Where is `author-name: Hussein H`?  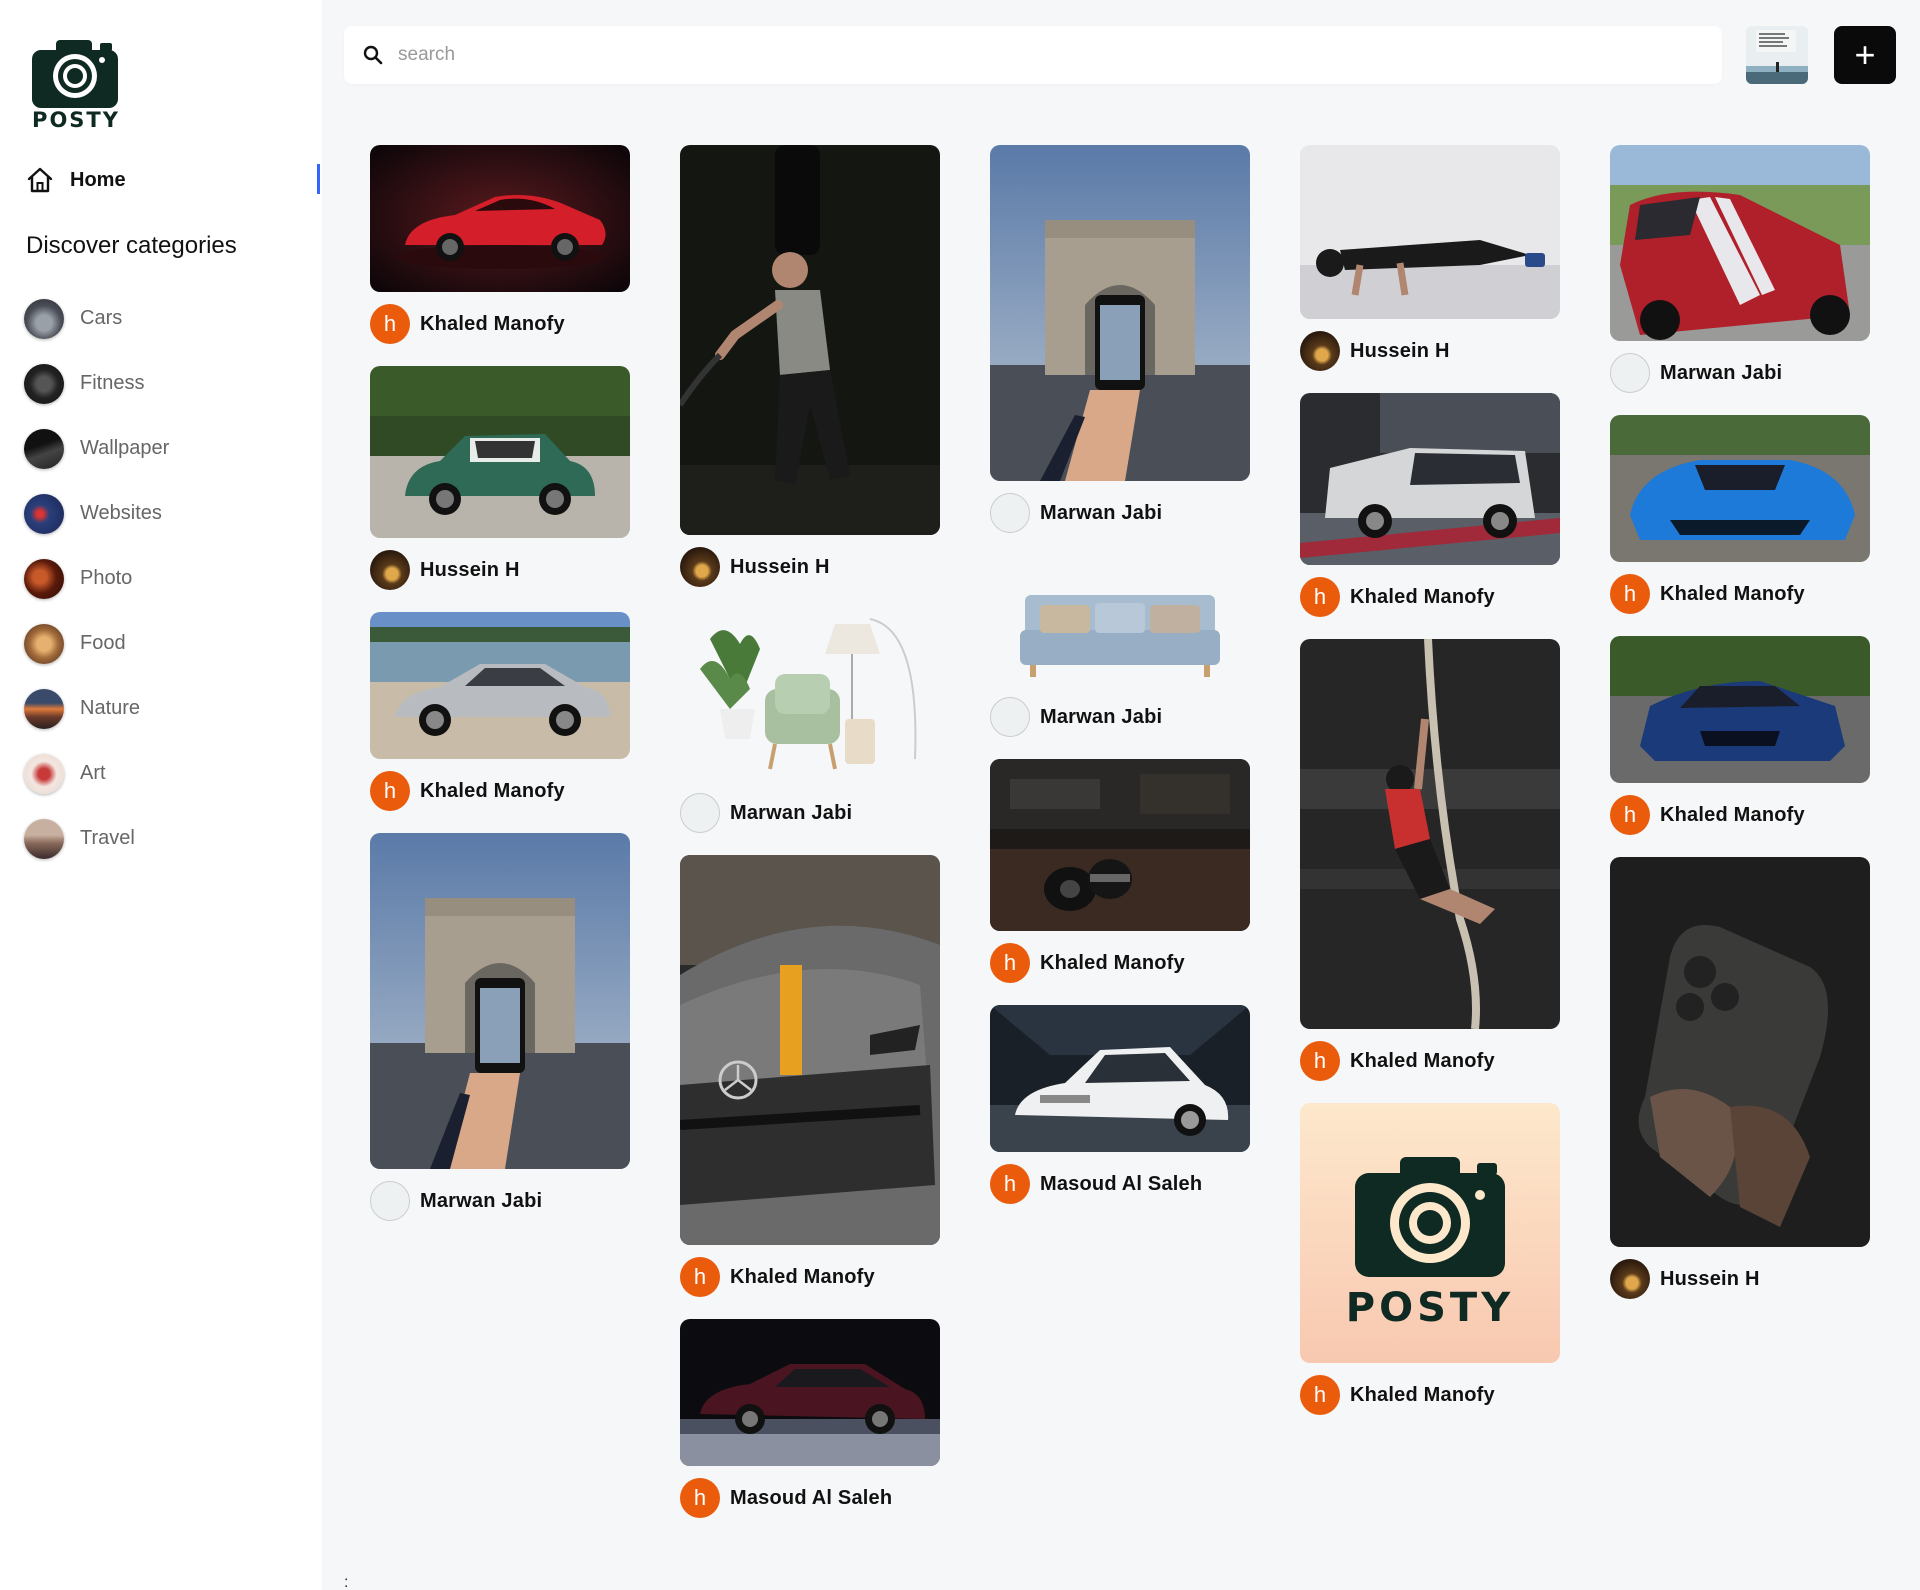
author-name: Hussein H is located at coordinates (1710, 1278).